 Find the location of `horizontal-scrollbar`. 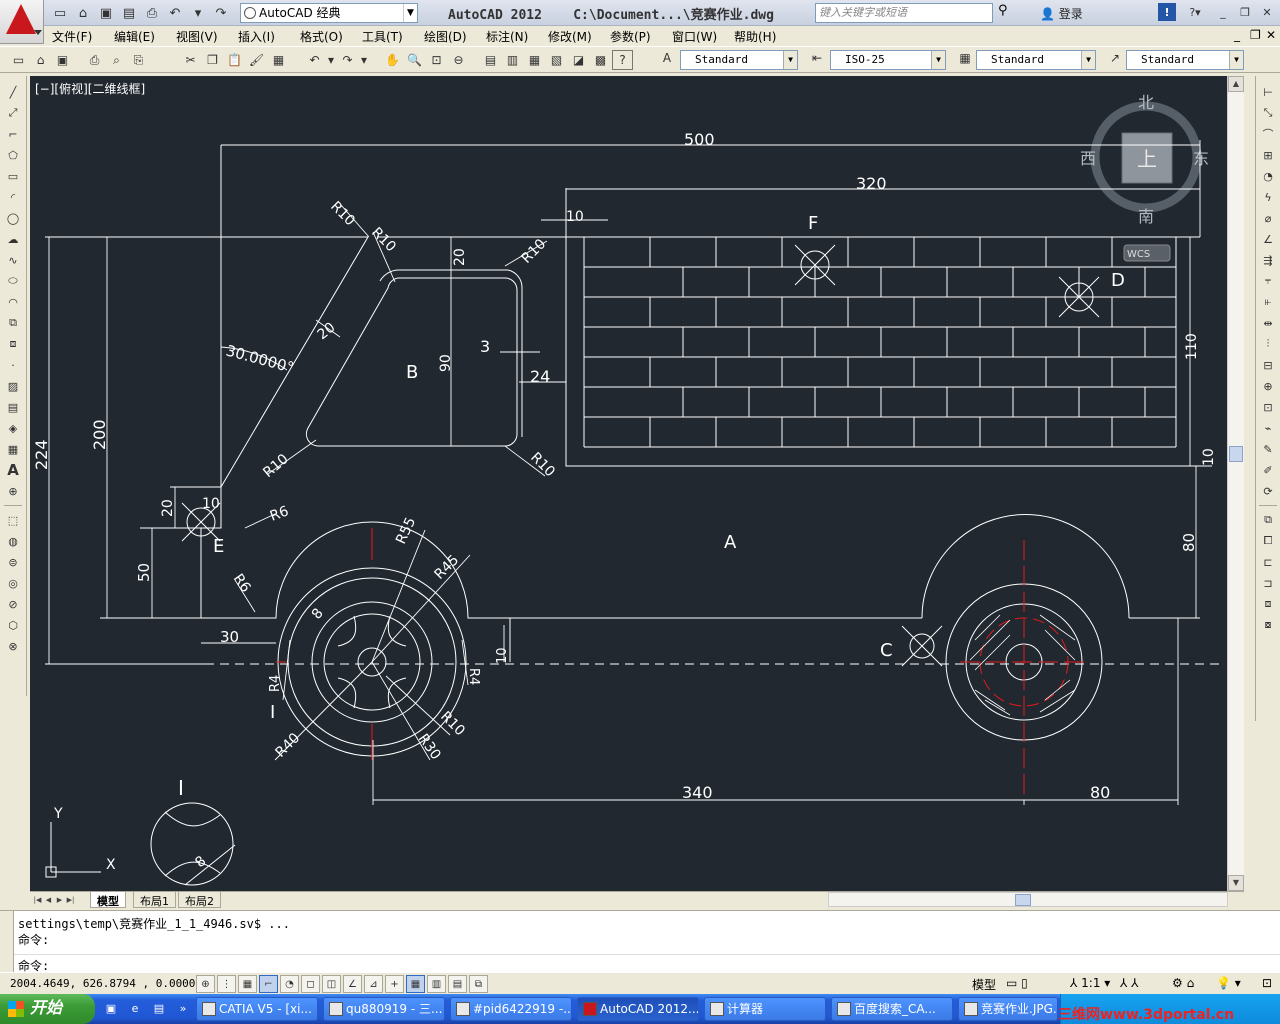

horizontal-scrollbar is located at coordinates (1028, 899).